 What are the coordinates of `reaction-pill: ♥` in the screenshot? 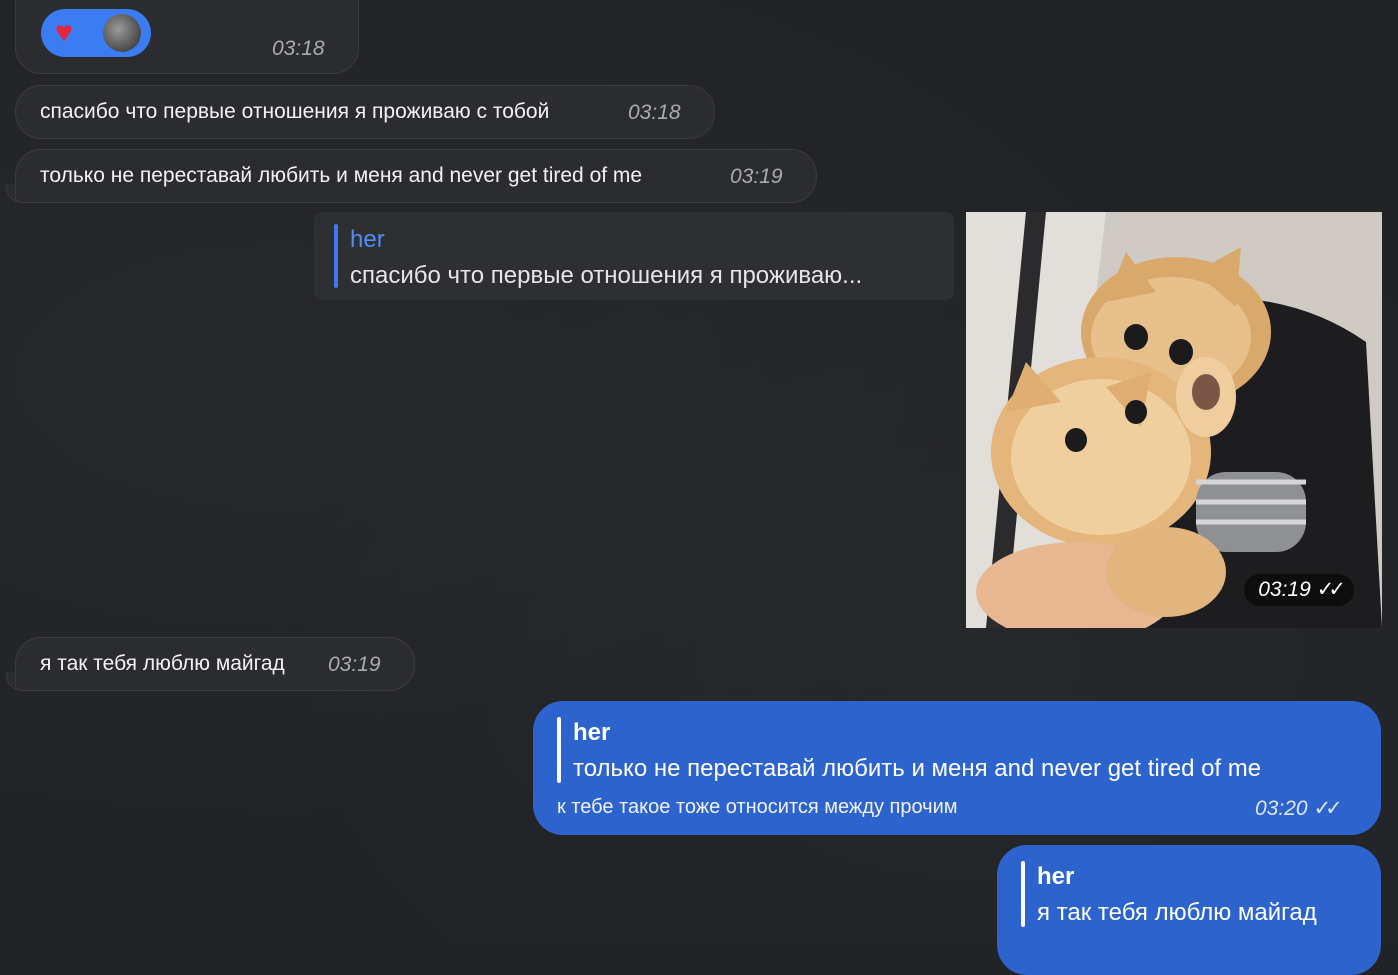 It's located at (96, 33).